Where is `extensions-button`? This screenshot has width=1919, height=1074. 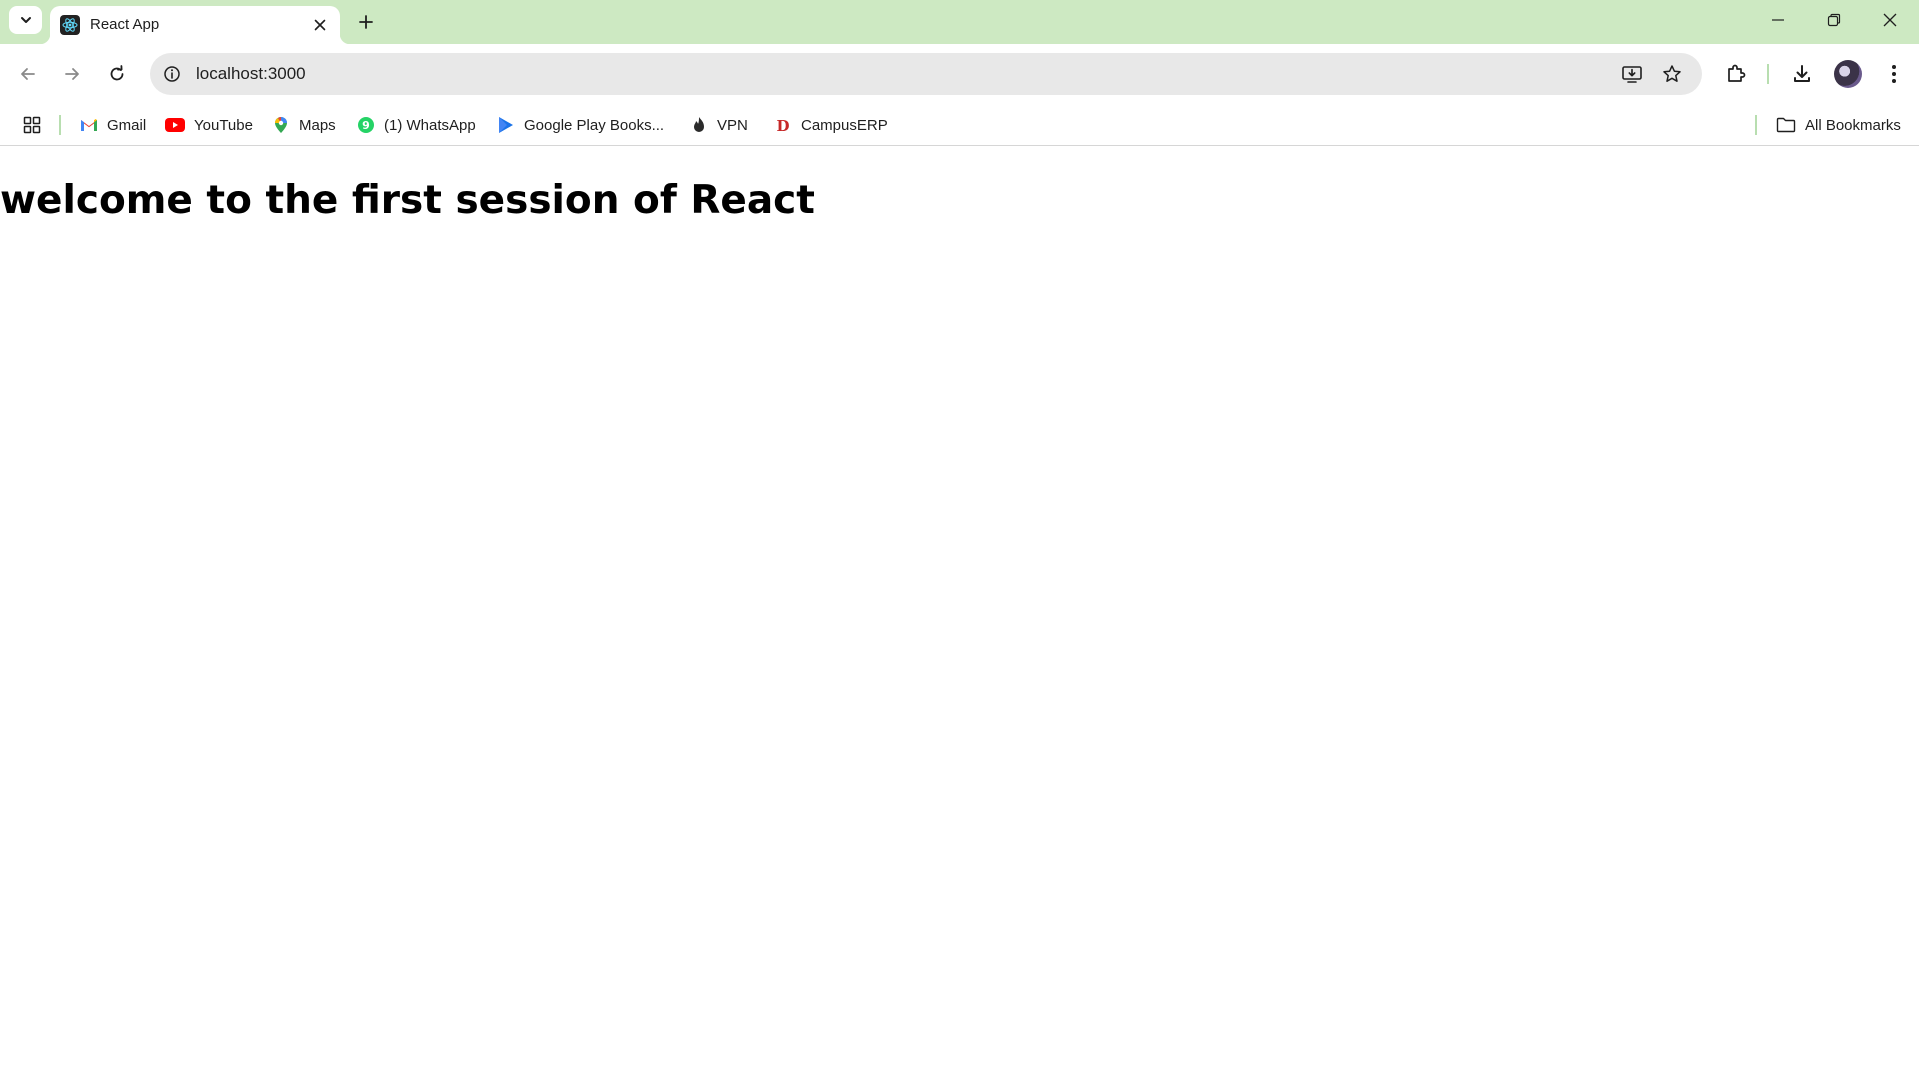 extensions-button is located at coordinates (1736, 74).